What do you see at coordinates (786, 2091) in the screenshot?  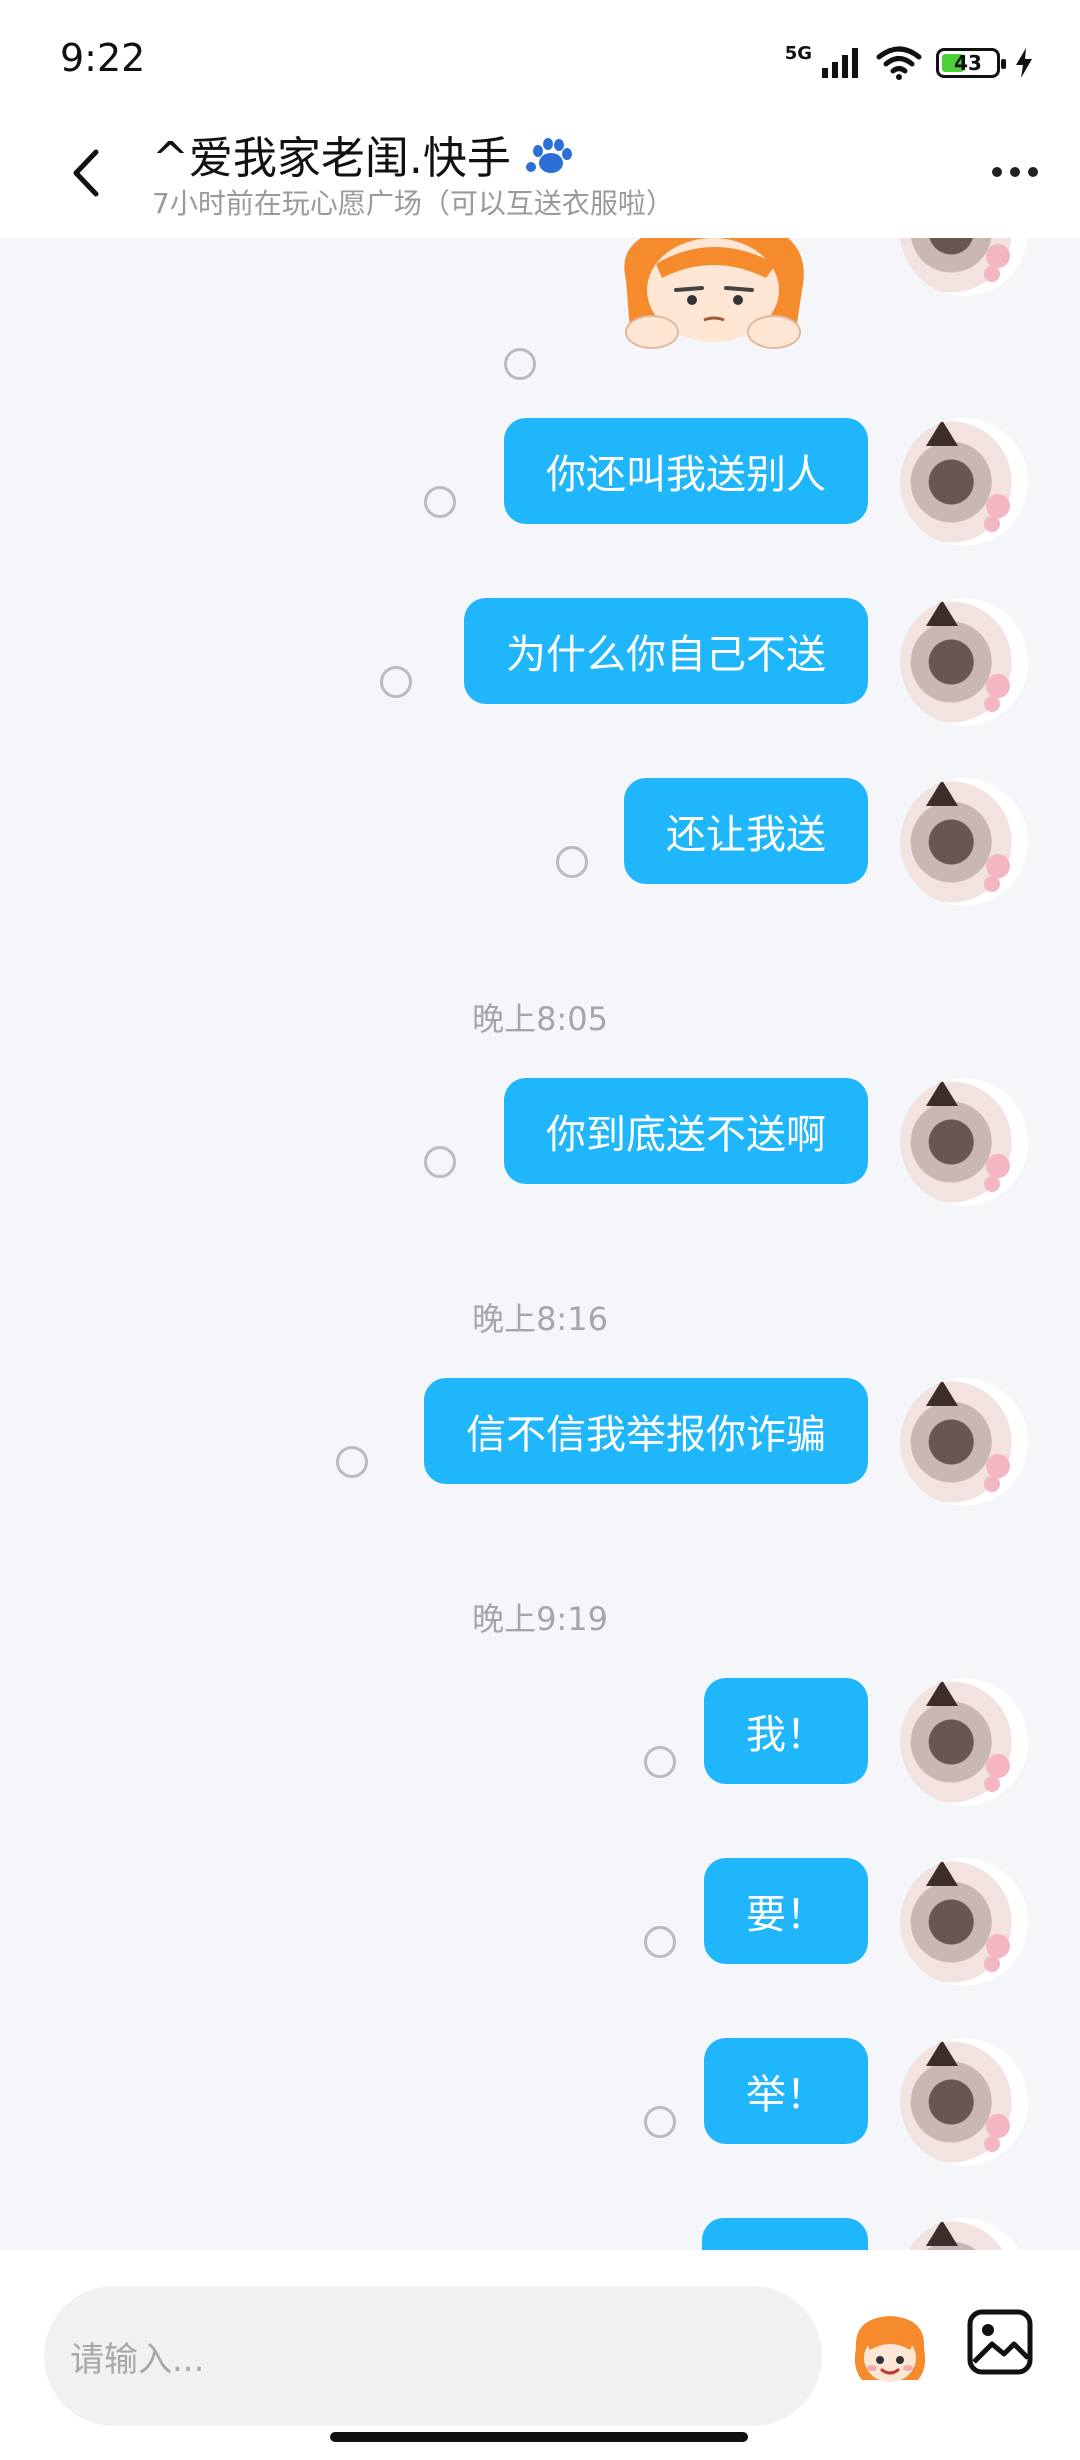 I see `message-bubble: 举！` at bounding box center [786, 2091].